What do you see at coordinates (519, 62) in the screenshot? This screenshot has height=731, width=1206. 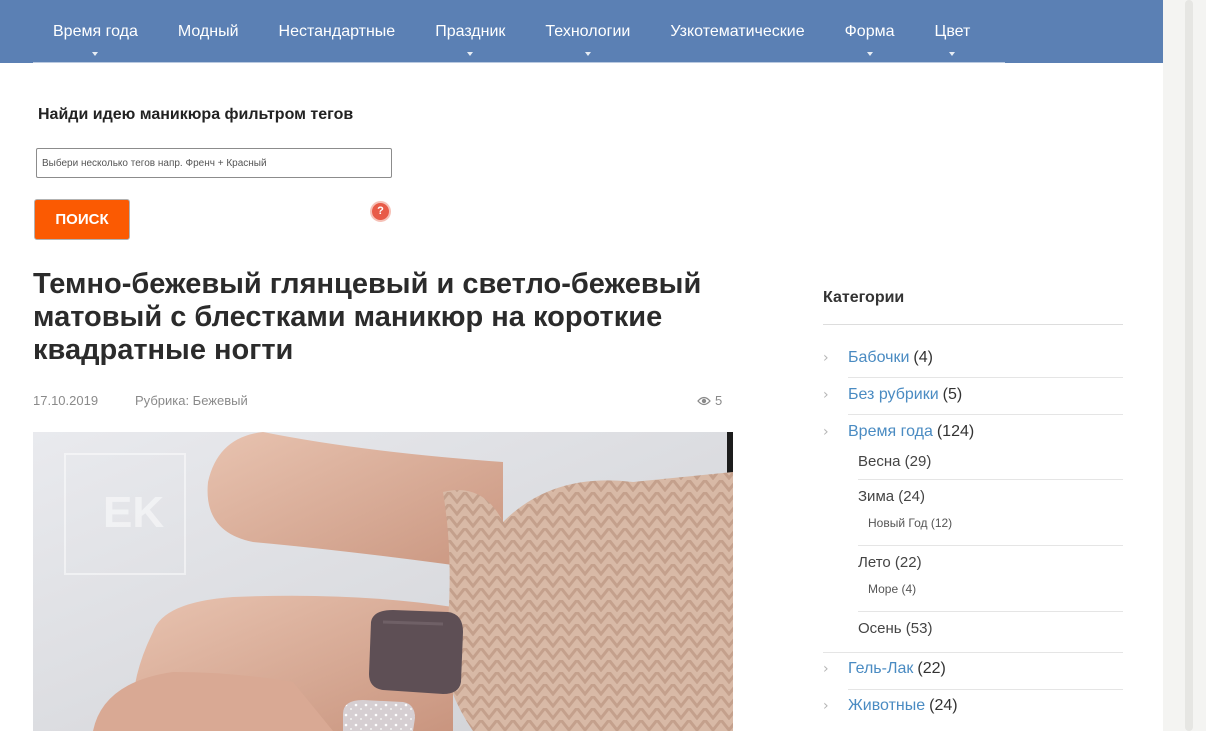 I see `nav-underline` at bounding box center [519, 62].